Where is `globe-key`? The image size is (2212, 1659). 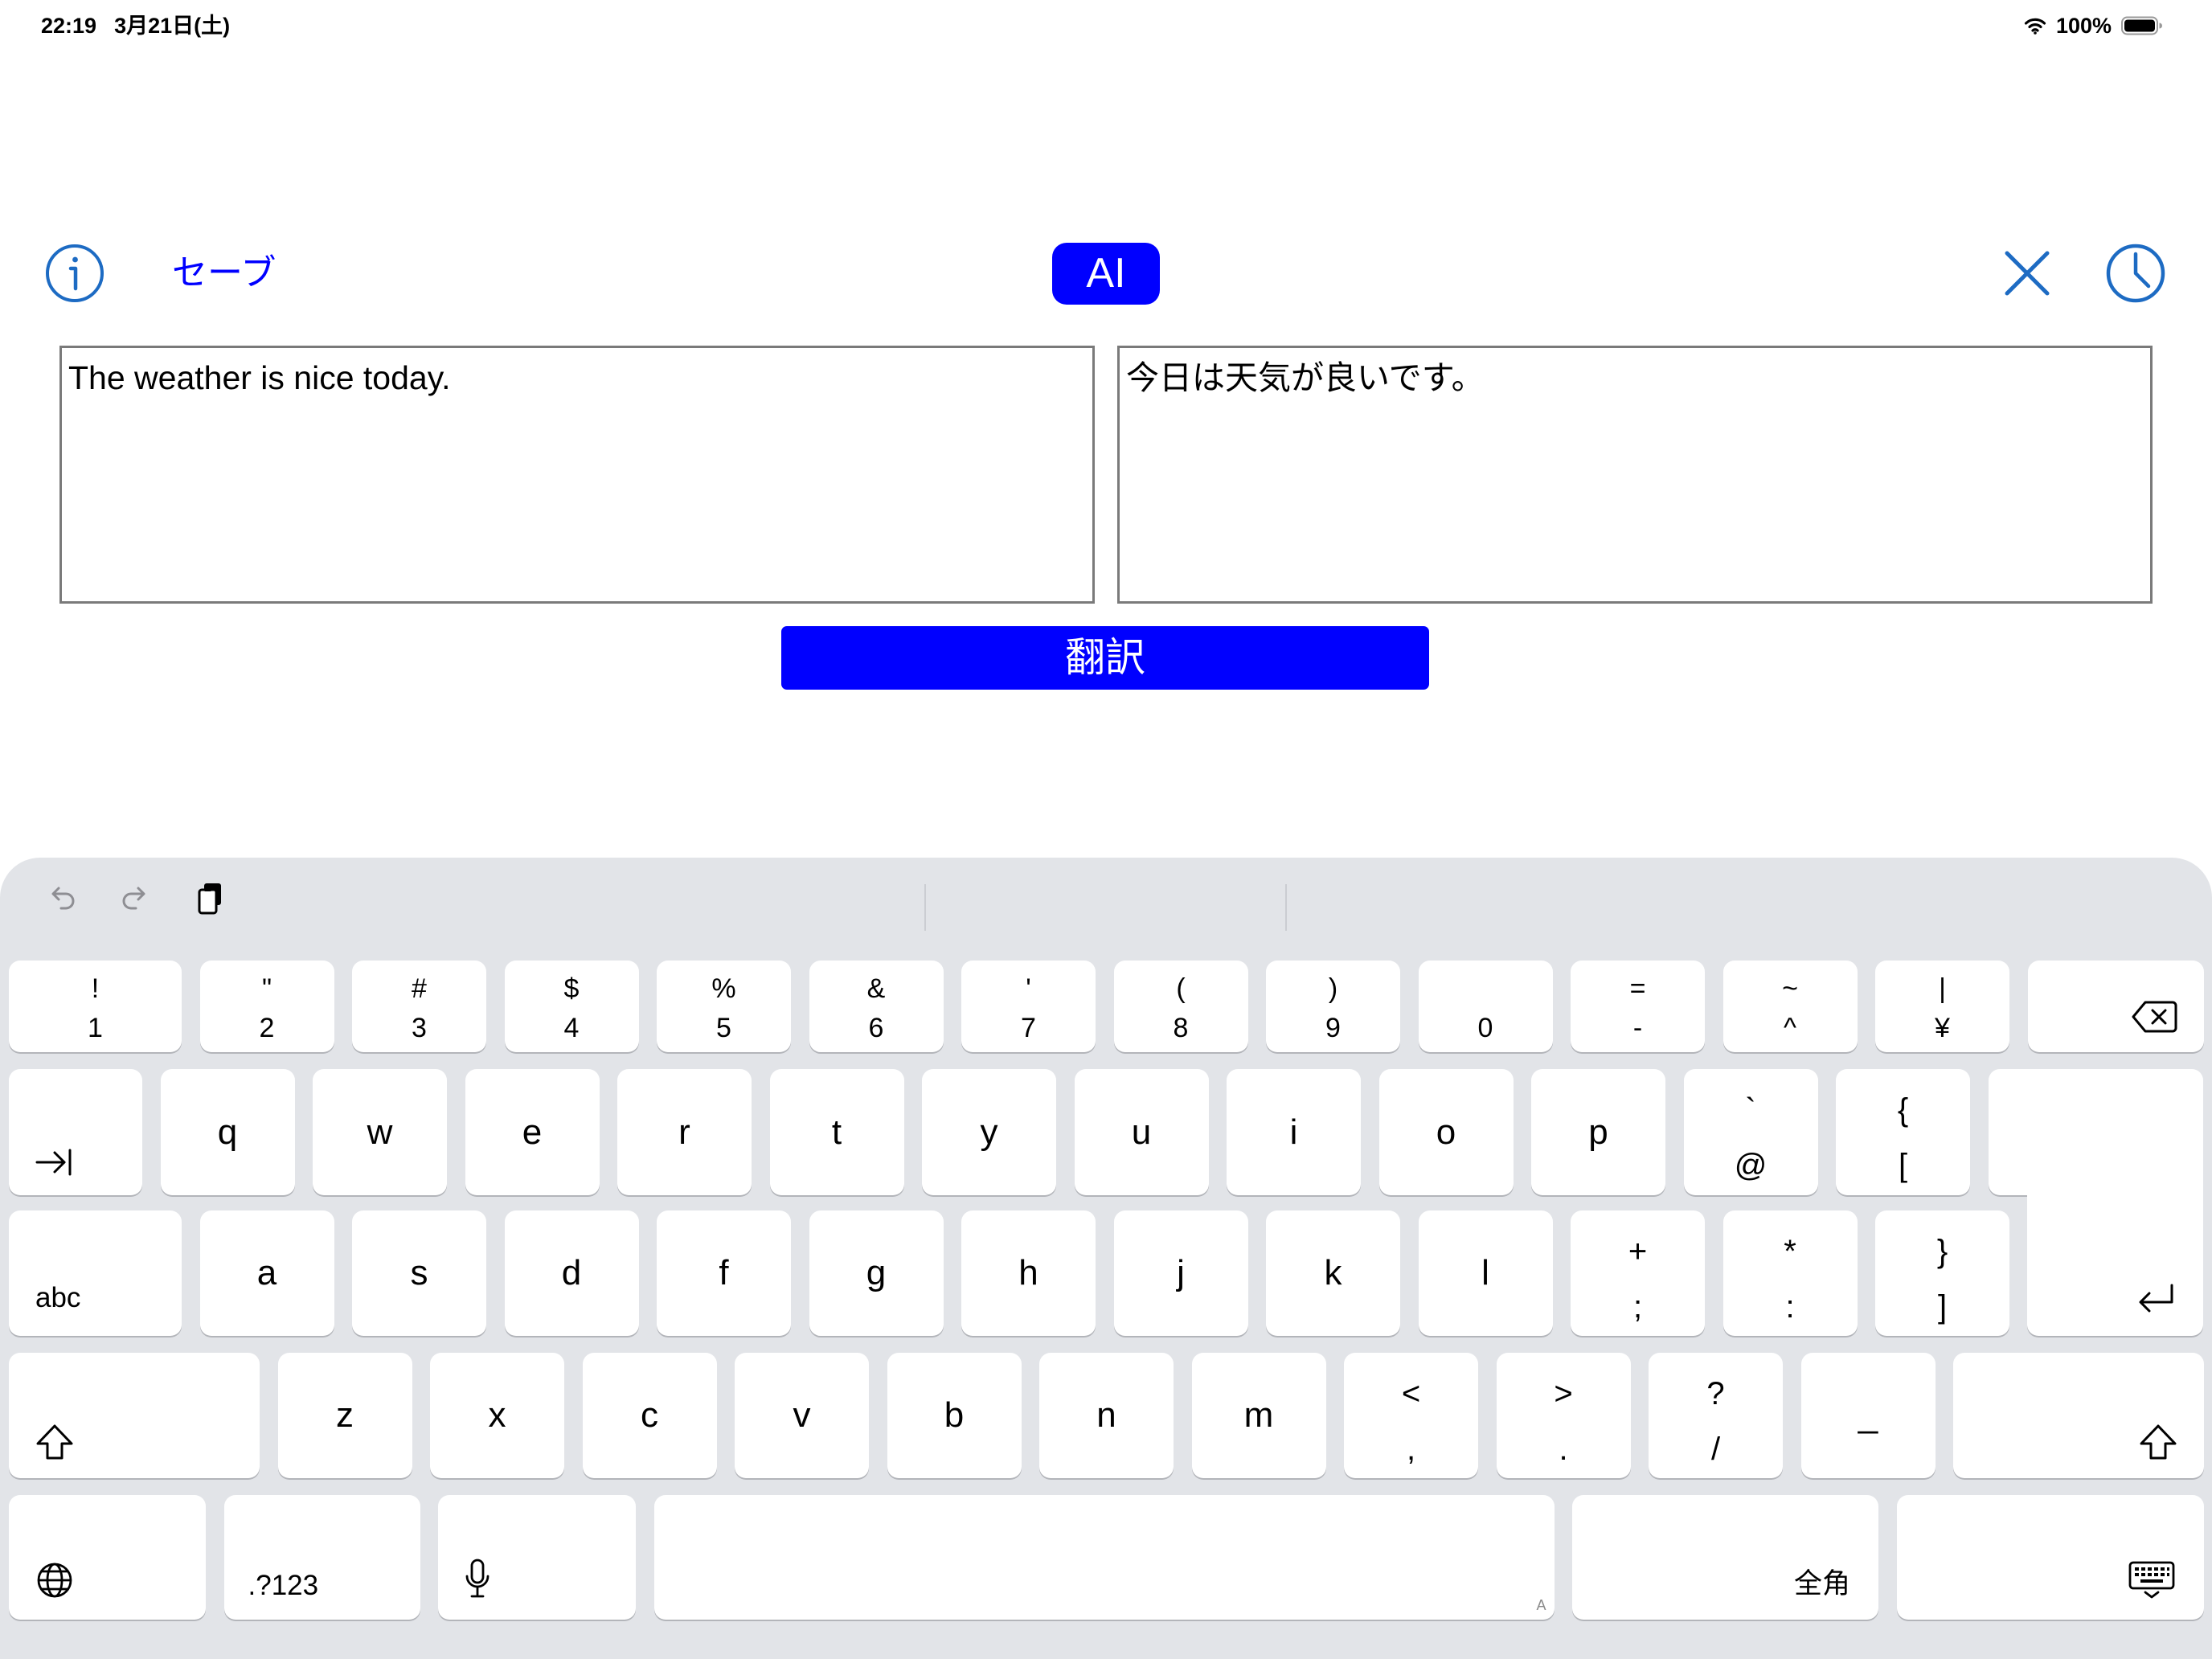
globe-key is located at coordinates (108, 1557).